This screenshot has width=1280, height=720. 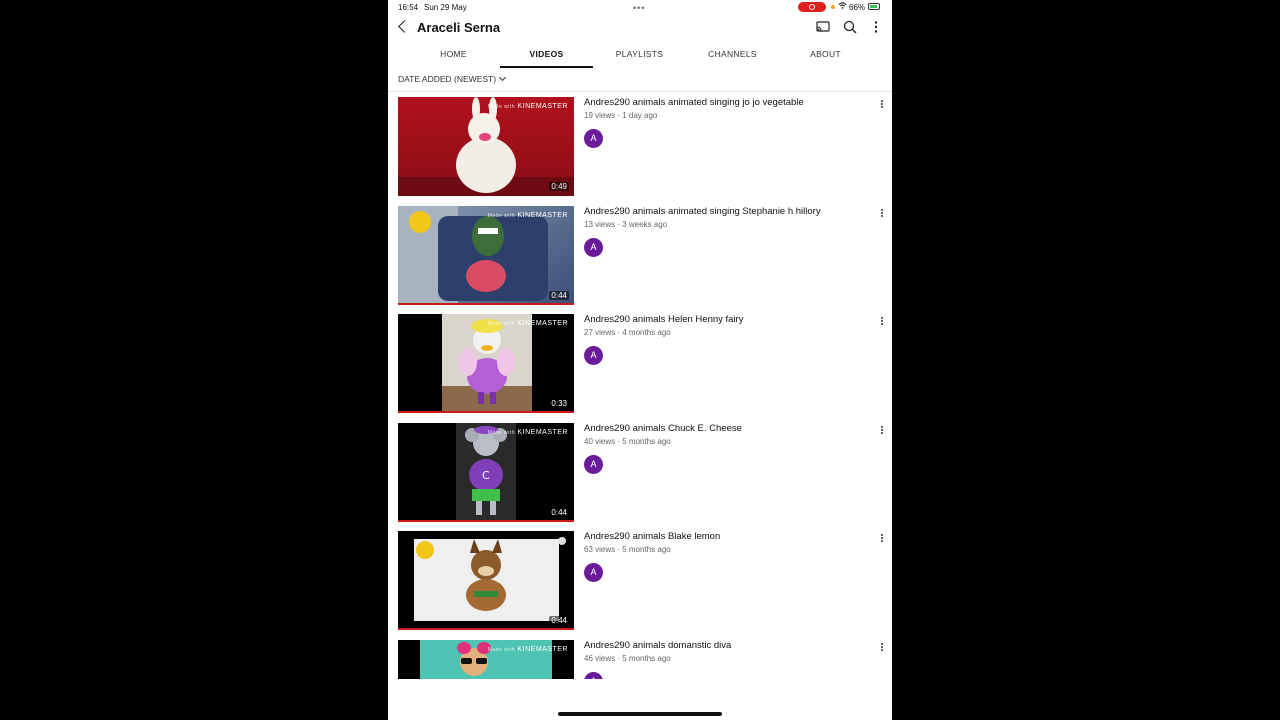 I want to click on chevron-down-icon, so click(x=503, y=77).